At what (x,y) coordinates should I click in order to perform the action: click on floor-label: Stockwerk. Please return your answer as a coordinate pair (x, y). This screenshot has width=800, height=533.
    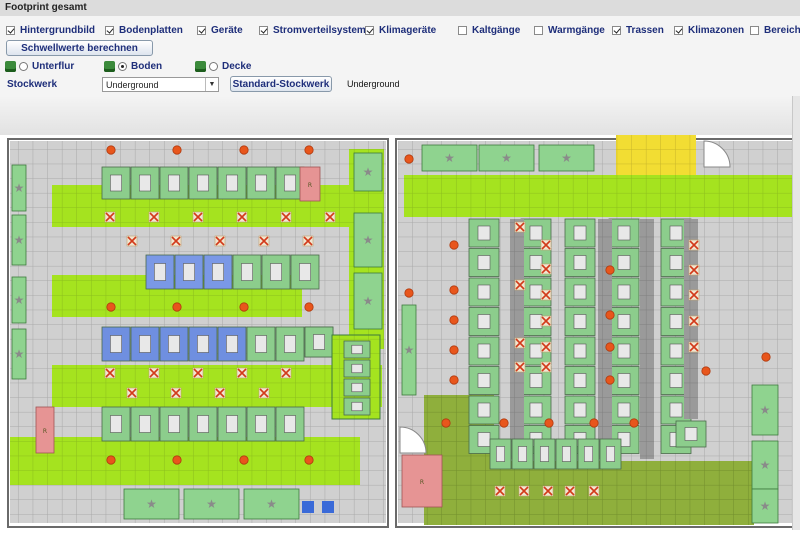
    Looking at the image, I should click on (32, 84).